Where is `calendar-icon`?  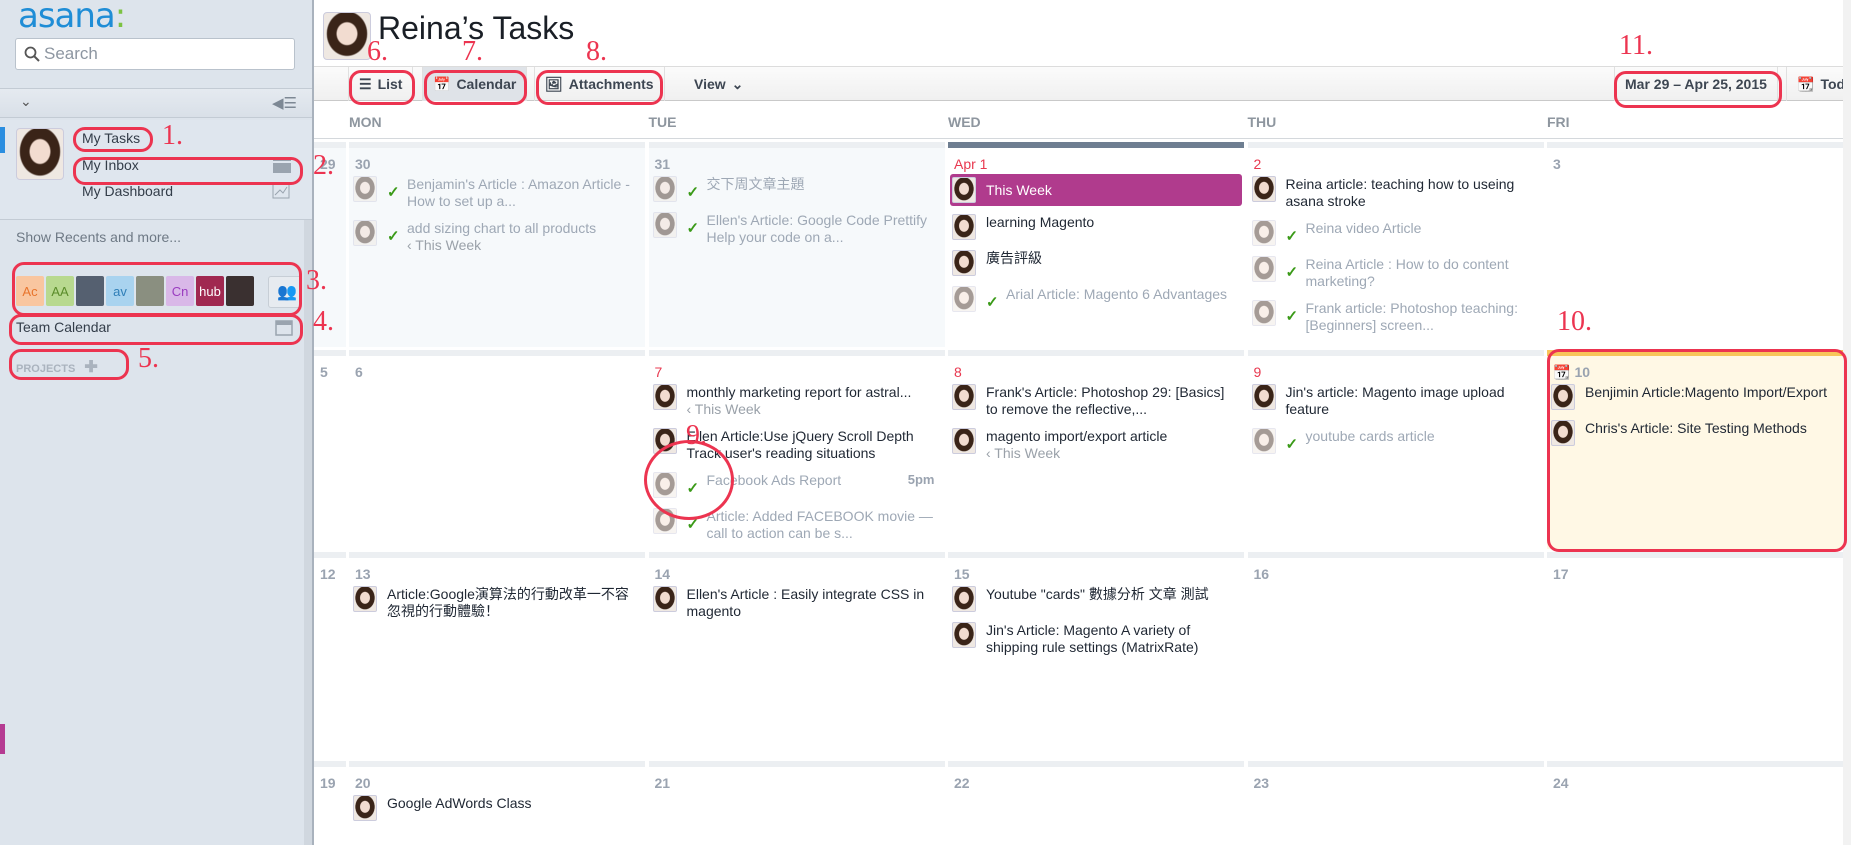 calendar-icon is located at coordinates (284, 328).